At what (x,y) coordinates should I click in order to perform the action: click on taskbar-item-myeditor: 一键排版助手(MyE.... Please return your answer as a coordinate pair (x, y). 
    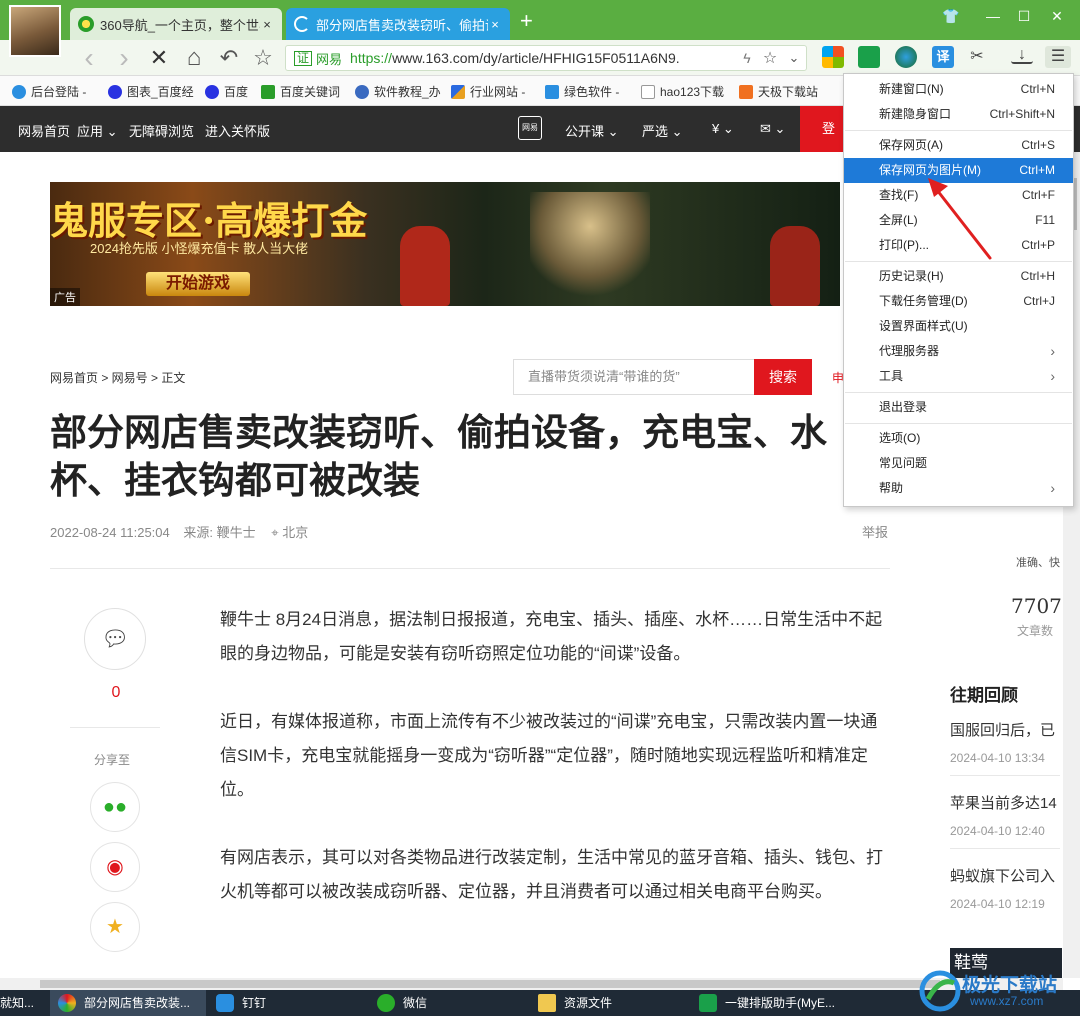
    Looking at the image, I should click on (784, 1003).